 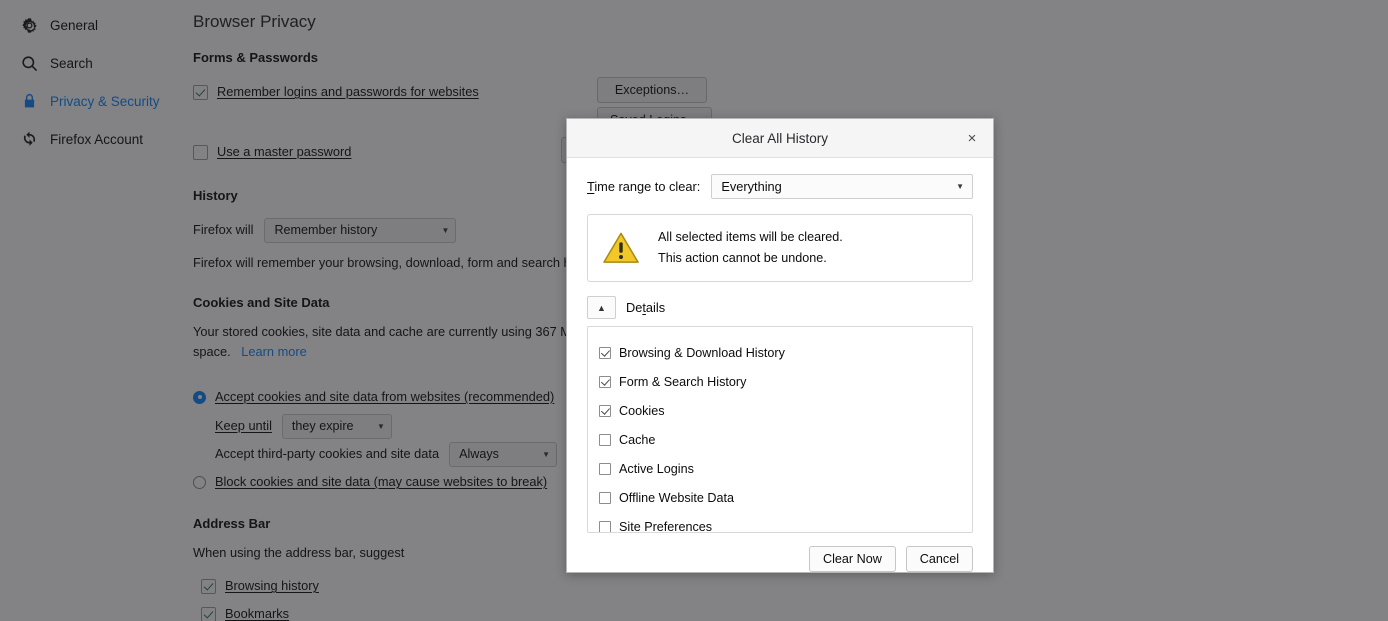 What do you see at coordinates (780, 468) in the screenshot?
I see `list-item: Active Logins` at bounding box center [780, 468].